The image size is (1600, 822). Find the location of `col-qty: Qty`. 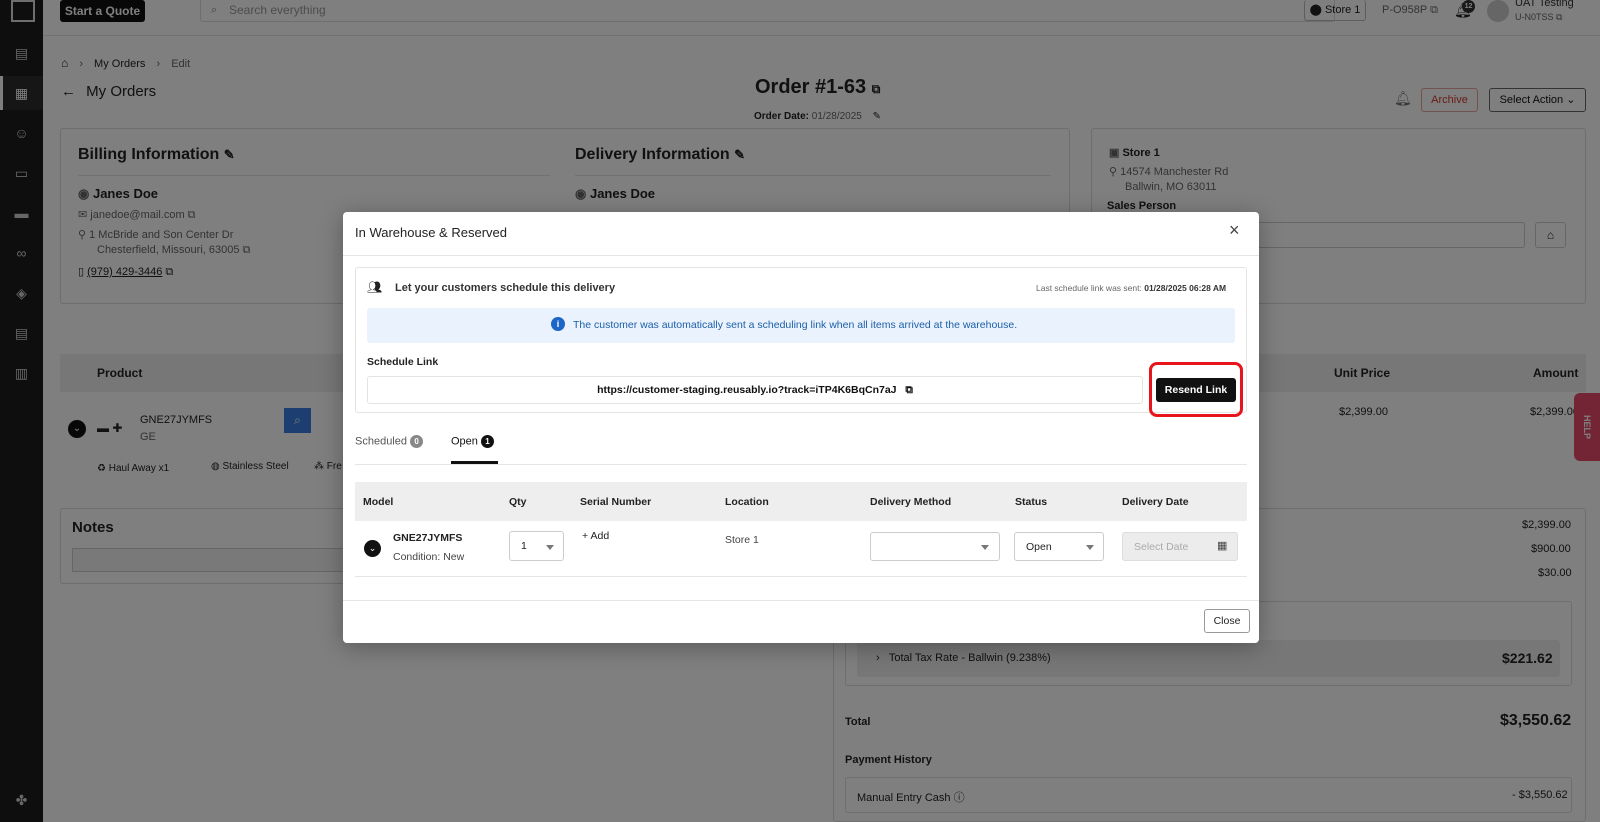

col-qty: Qty is located at coordinates (518, 502).